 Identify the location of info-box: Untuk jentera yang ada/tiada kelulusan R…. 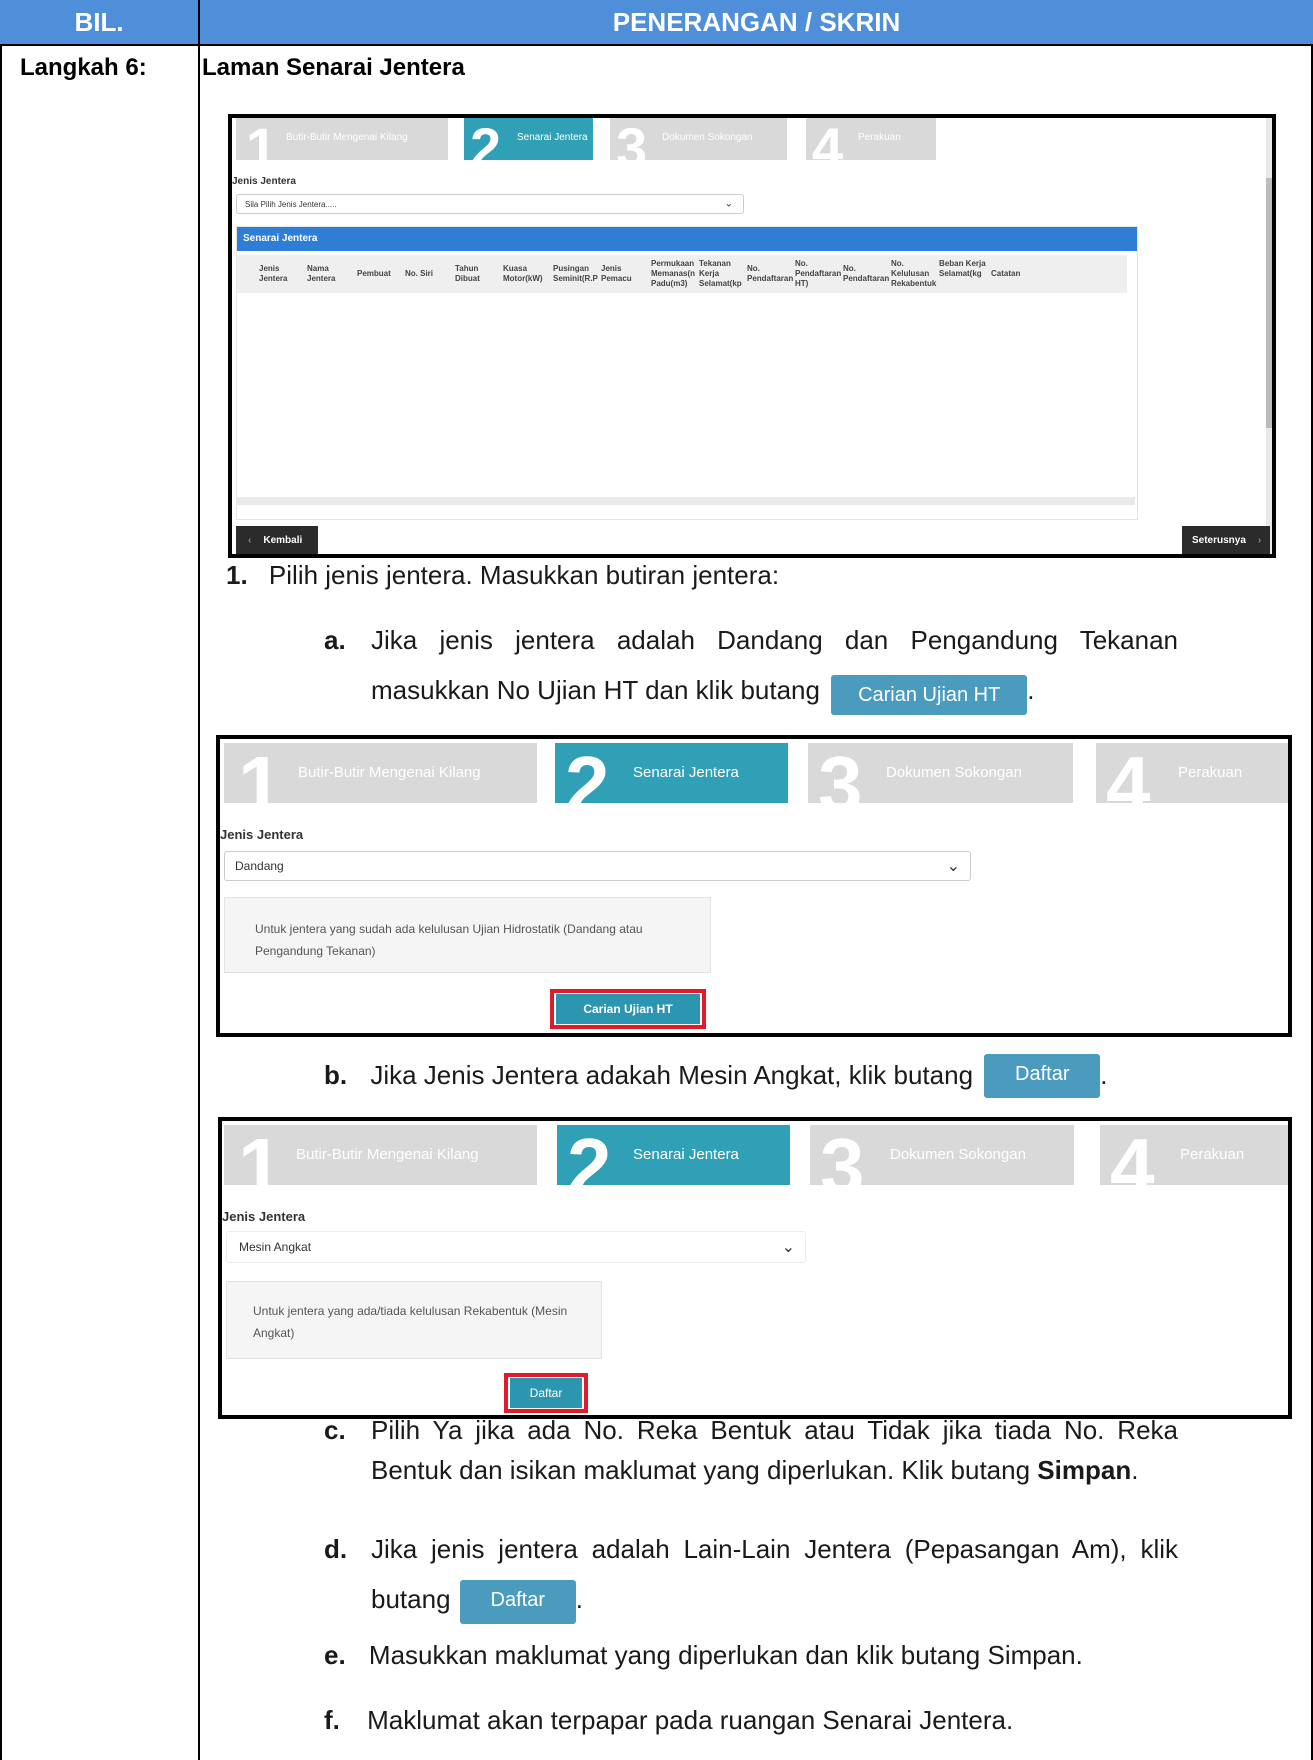
(414, 1320).